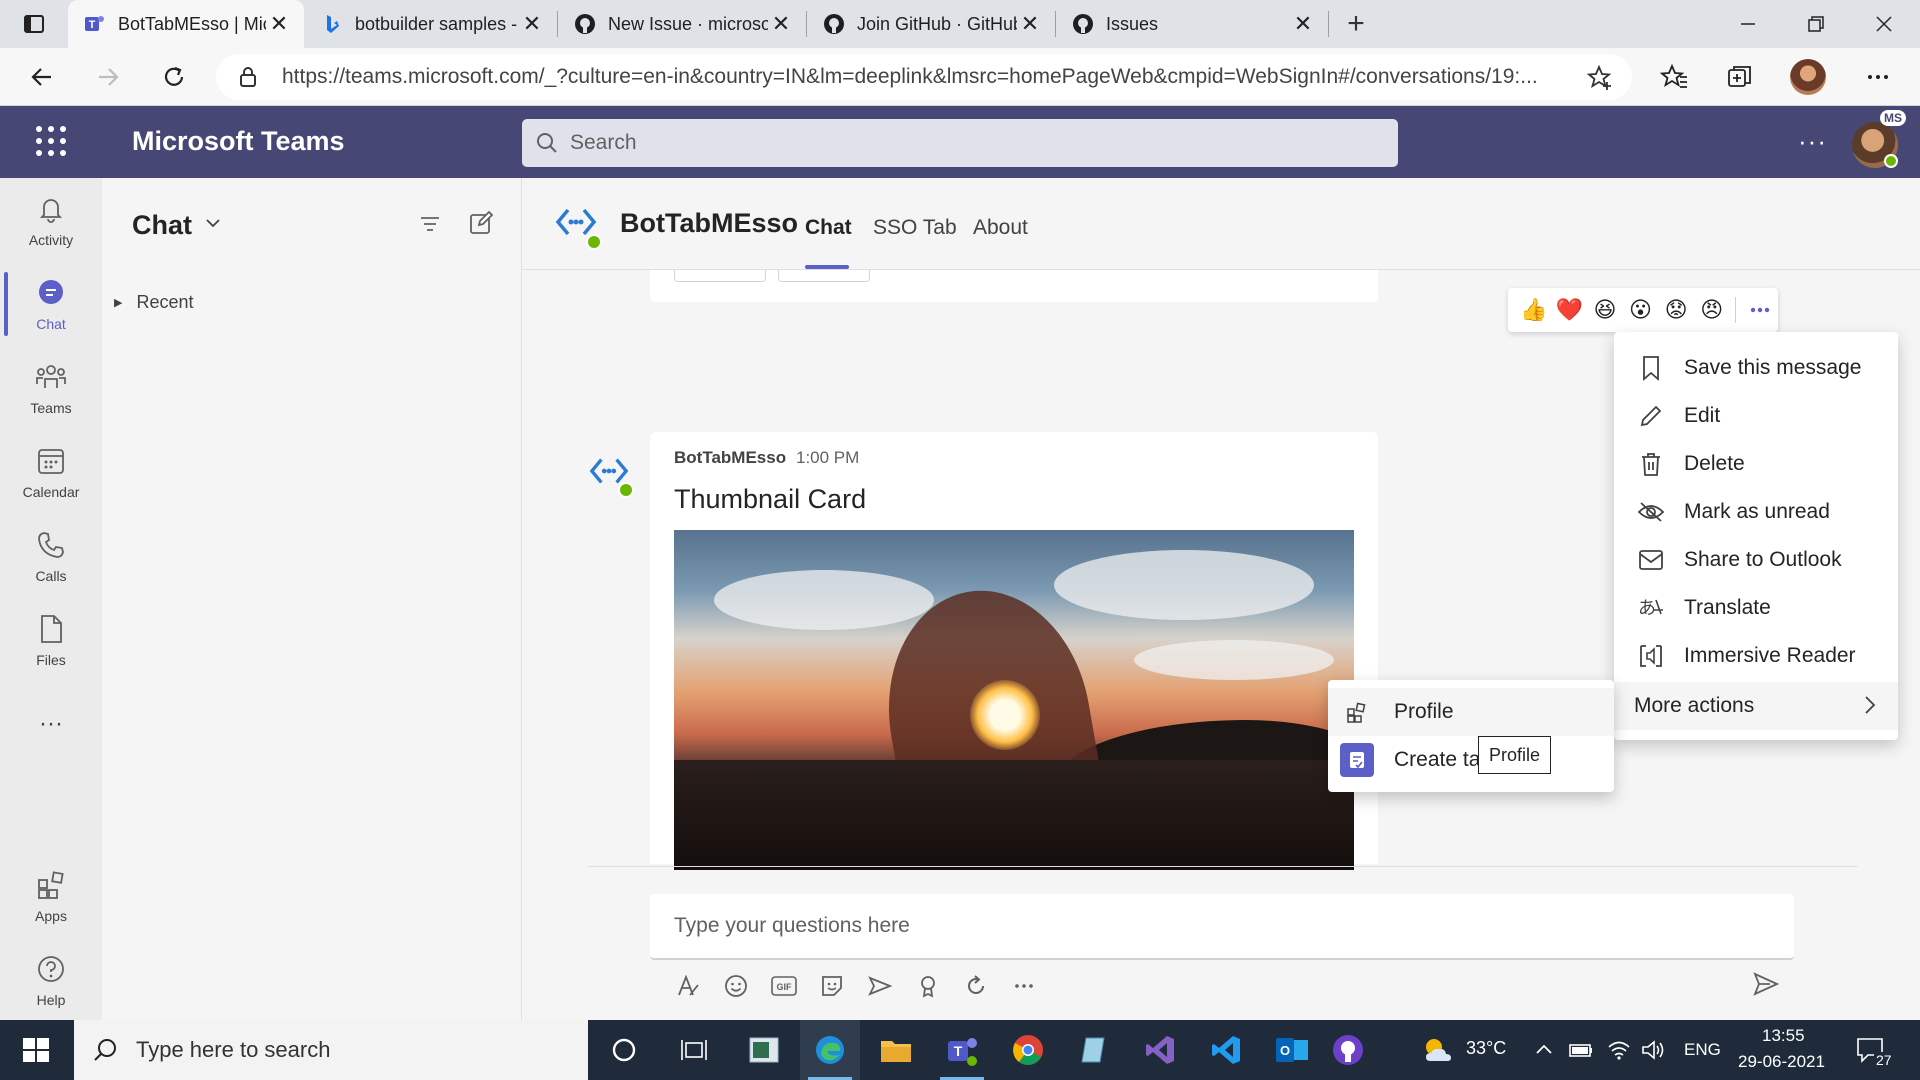 The width and height of the screenshot is (1920, 1080). I want to click on schedule-meeting-button, so click(880, 986).